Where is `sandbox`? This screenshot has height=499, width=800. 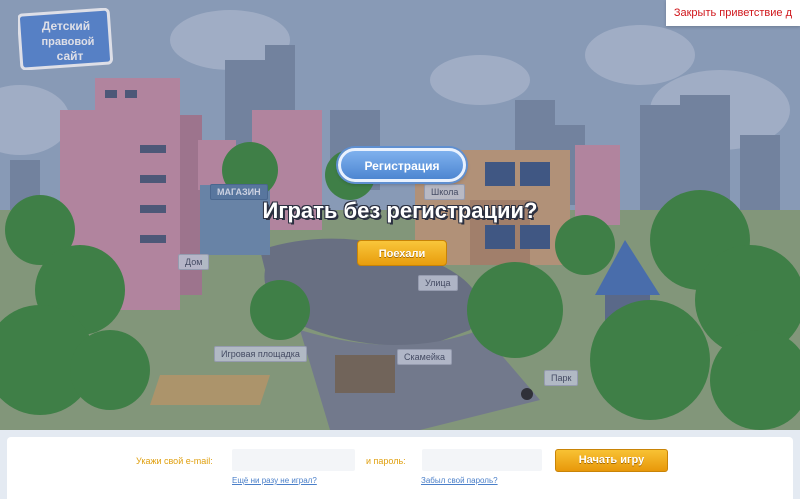 sandbox is located at coordinates (210, 390).